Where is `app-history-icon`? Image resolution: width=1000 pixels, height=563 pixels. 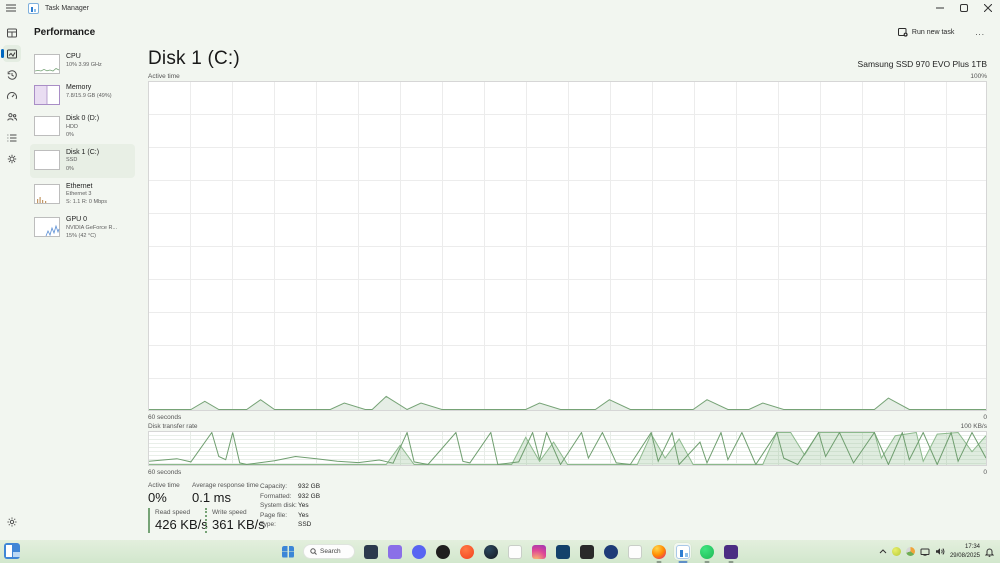 app-history-icon is located at coordinates (12, 74).